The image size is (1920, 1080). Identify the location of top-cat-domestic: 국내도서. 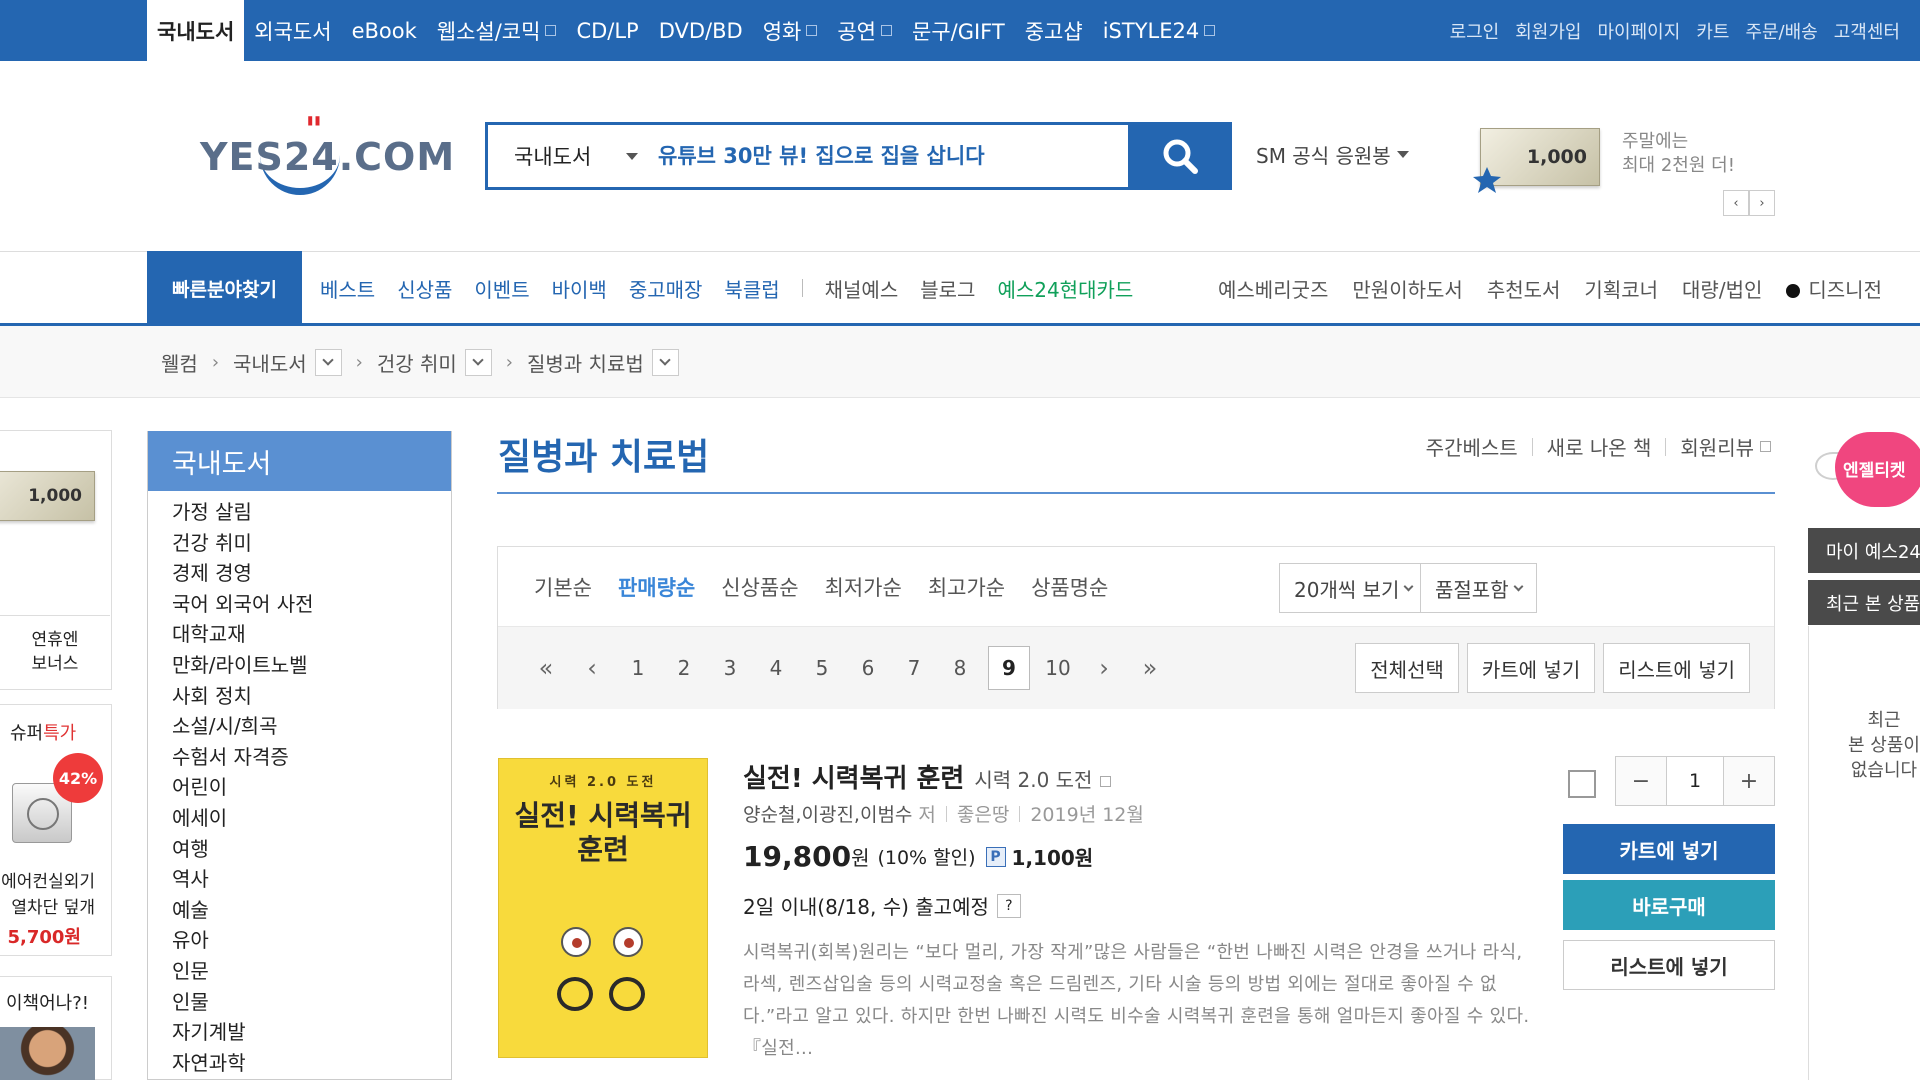
(196, 30).